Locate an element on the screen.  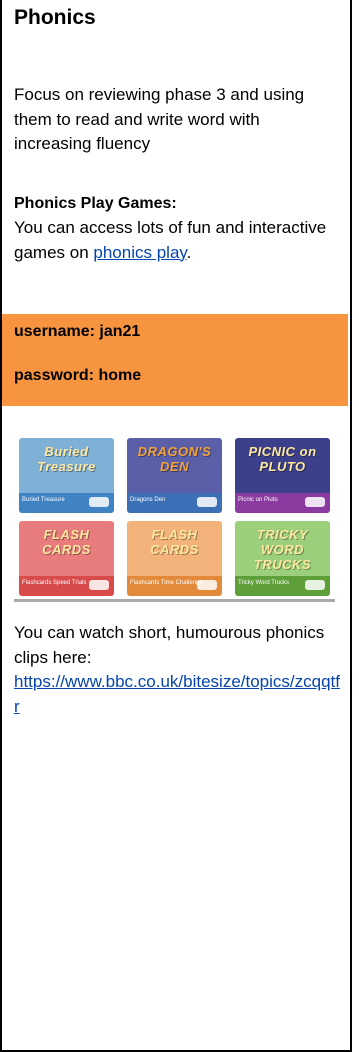
game-tile: Buried Treasure Buried Treasure is located at coordinates (66, 475).